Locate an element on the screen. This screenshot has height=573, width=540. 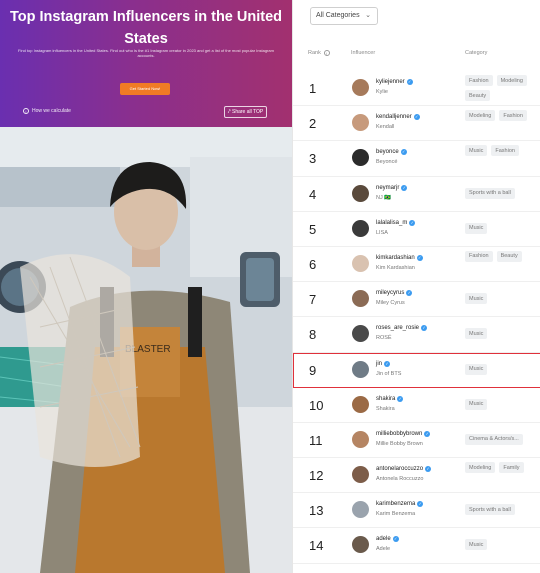
handle-text: milliebobbybrown is located at coordinates (399, 433).